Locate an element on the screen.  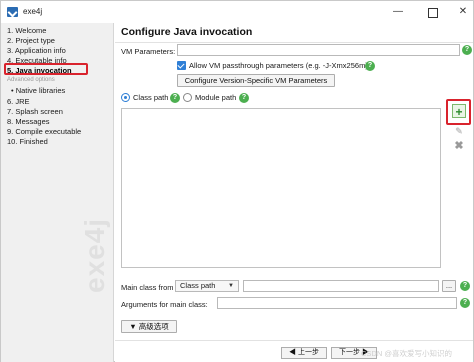
footer-divider is located at coordinates (294, 340).